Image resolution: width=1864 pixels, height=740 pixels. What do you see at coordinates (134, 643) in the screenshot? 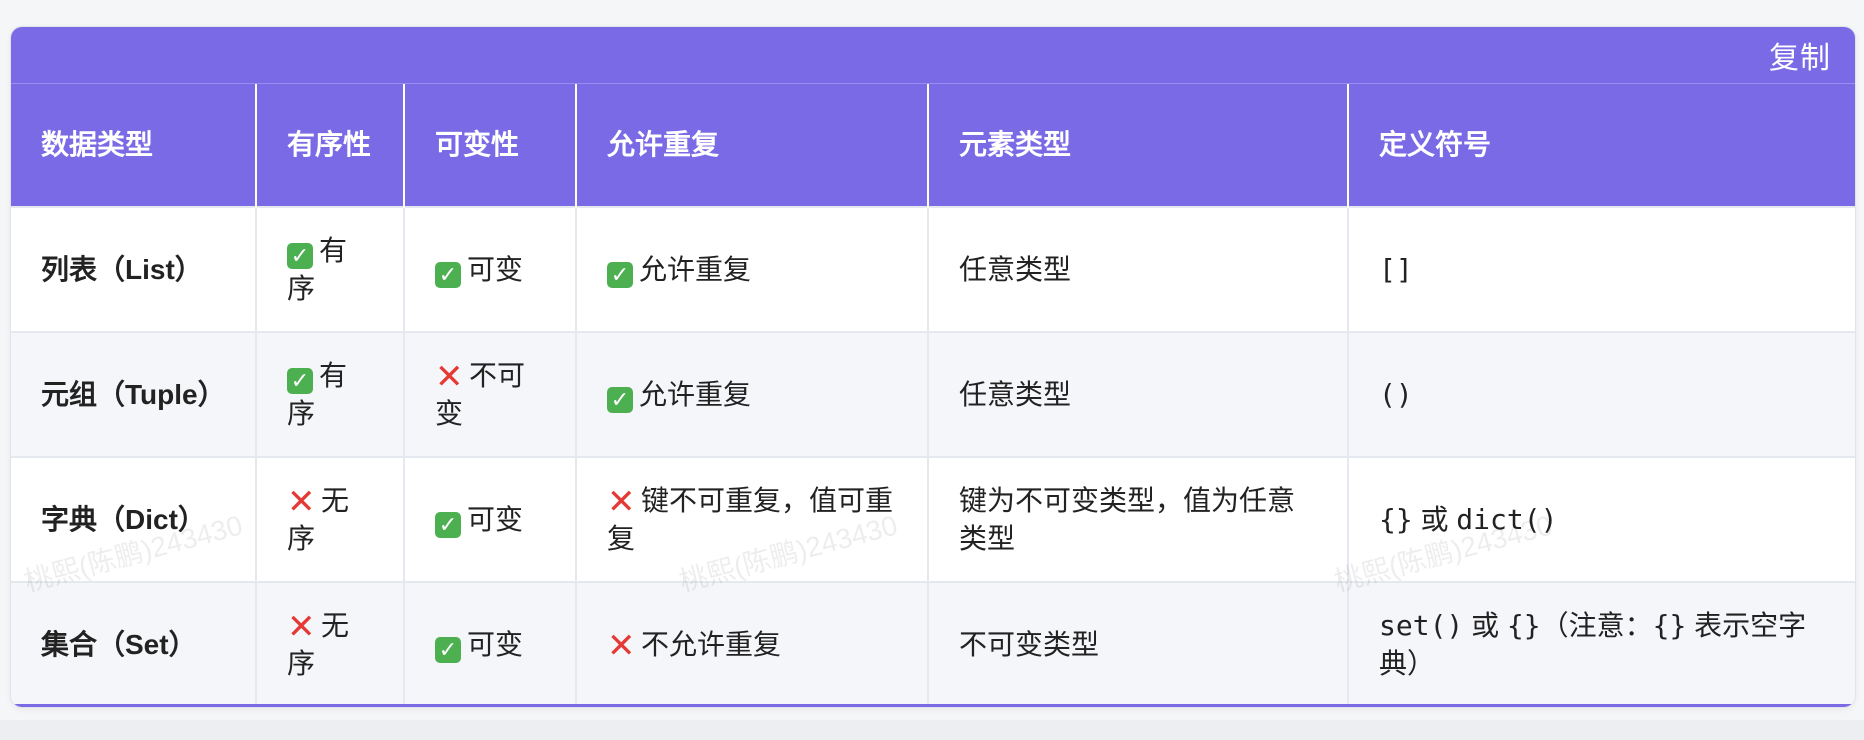
I see `cell-type: 集合（Set）` at bounding box center [134, 643].